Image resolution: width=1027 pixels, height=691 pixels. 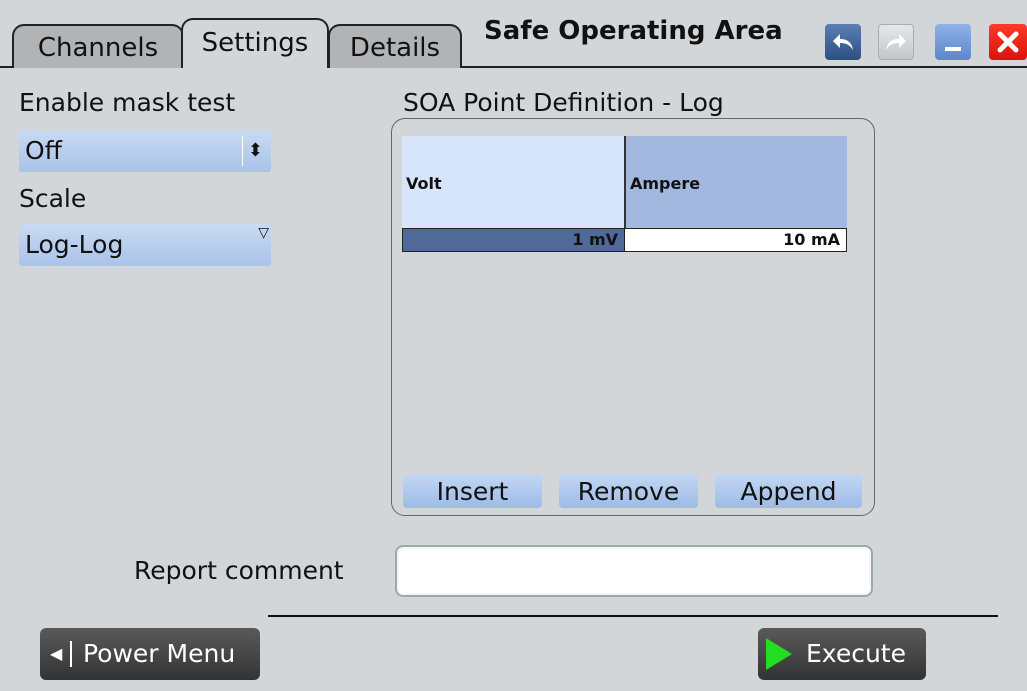 What do you see at coordinates (472, 491) in the screenshot?
I see `insert-button: Insert` at bounding box center [472, 491].